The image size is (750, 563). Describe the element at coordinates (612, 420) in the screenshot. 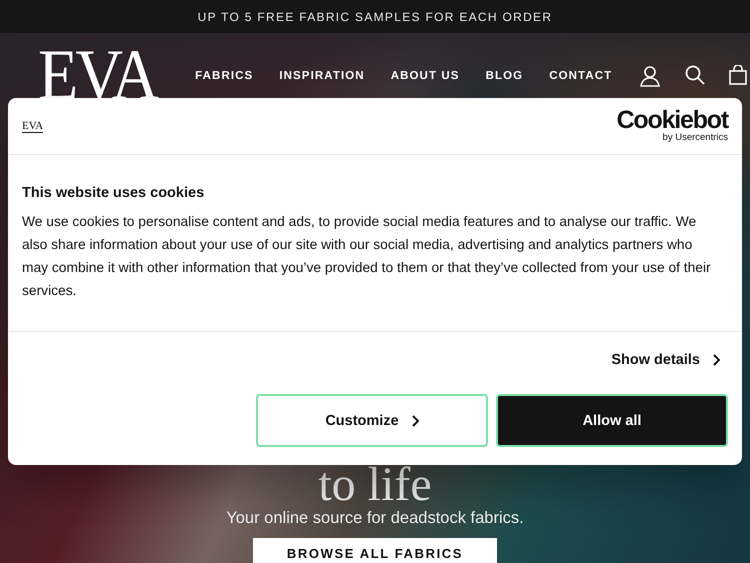

I see `allow-all-button: Allow all` at that location.